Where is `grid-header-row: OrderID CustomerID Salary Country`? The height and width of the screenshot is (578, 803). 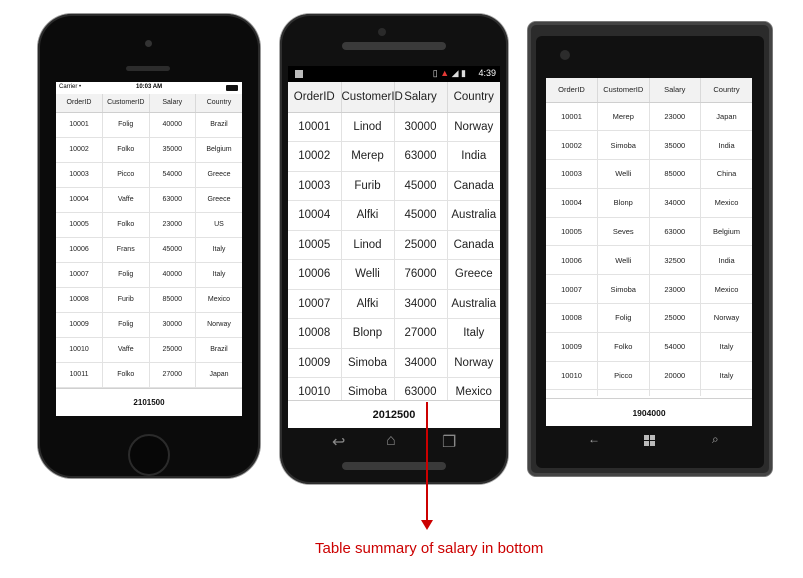
grid-header-row: OrderID CustomerID Salary Country is located at coordinates (149, 103).